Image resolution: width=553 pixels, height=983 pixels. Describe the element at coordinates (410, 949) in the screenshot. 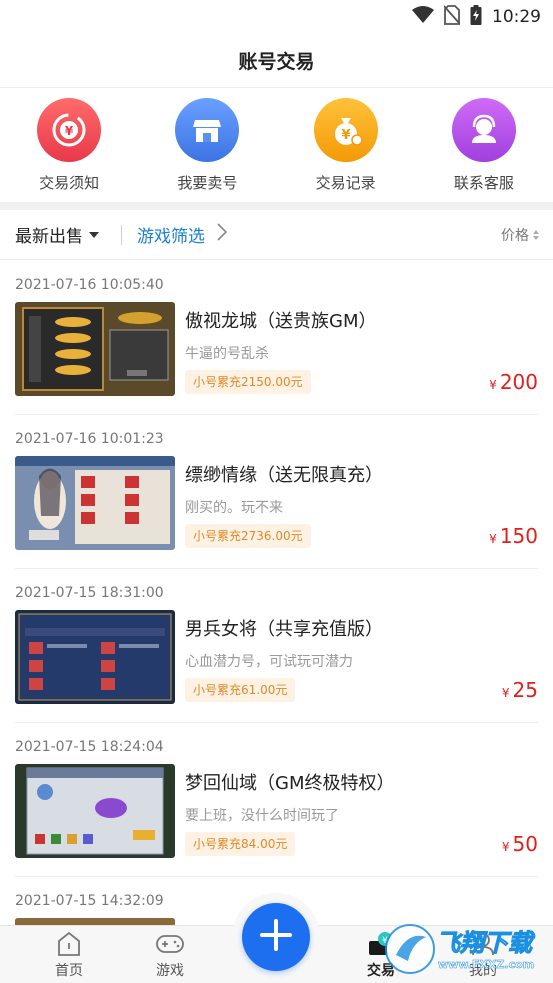

I see `watermark-logo-icon` at that location.